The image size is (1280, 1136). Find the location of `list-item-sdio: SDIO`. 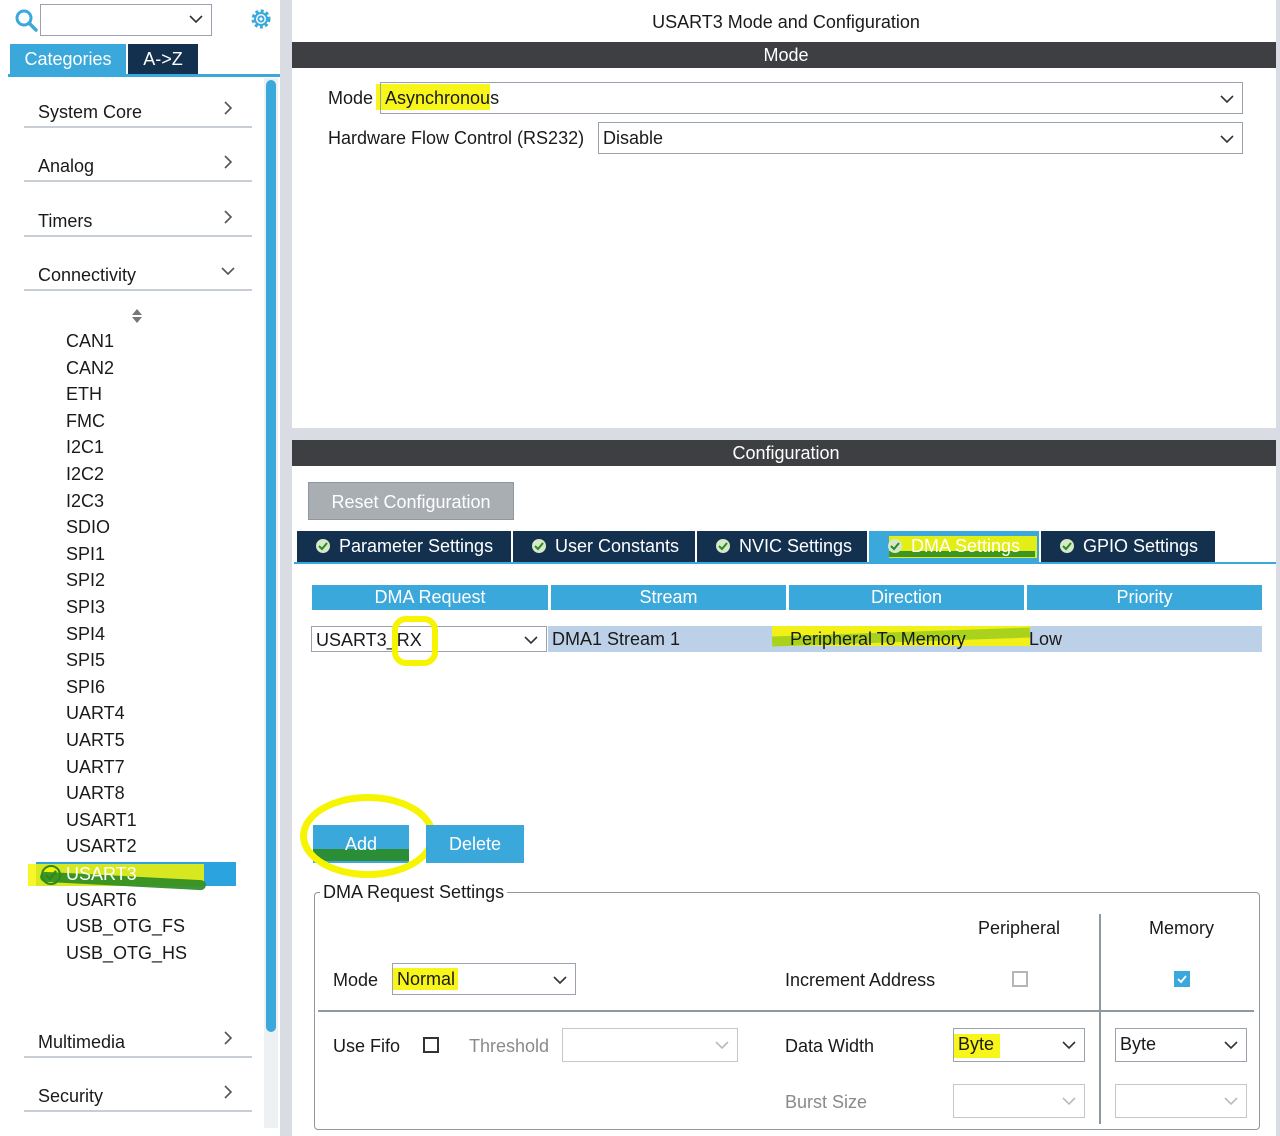

list-item-sdio: SDIO is located at coordinates (88, 530).